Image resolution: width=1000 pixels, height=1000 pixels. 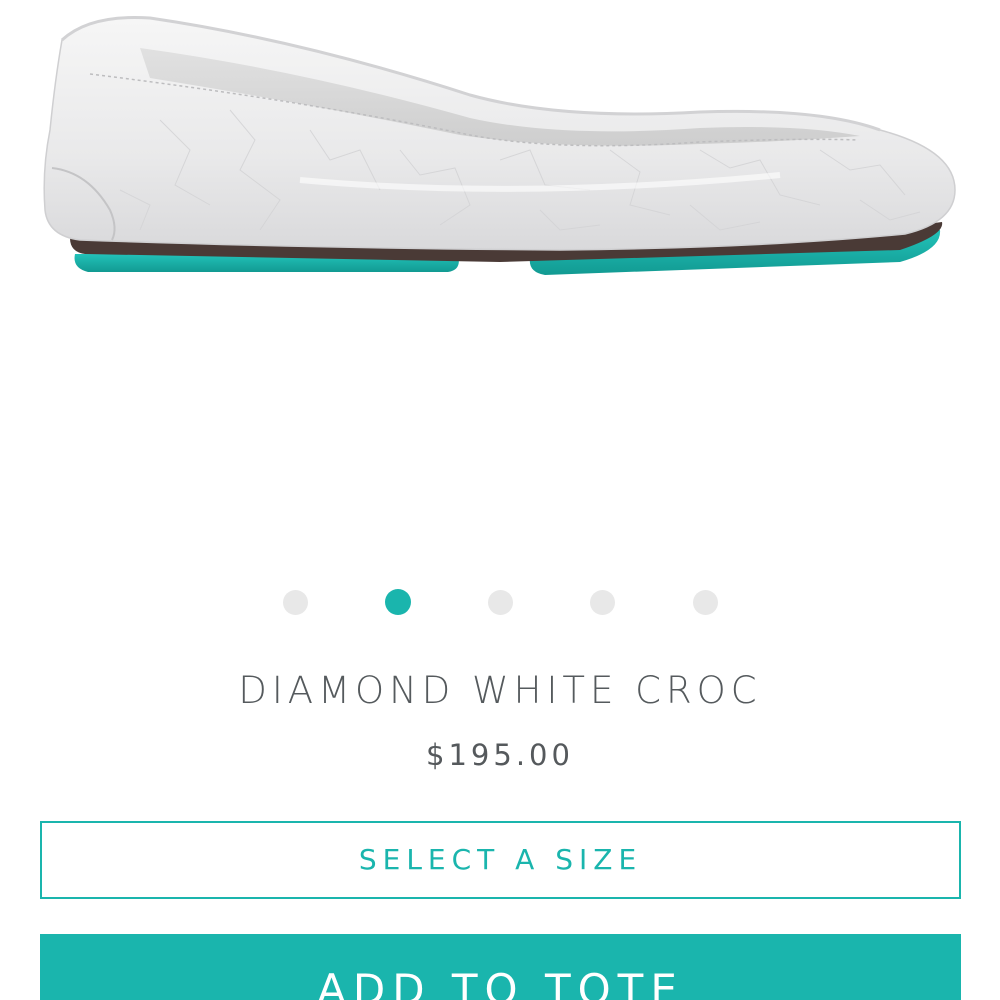 What do you see at coordinates (500, 755) in the screenshot?
I see `product-price: $195.00` at bounding box center [500, 755].